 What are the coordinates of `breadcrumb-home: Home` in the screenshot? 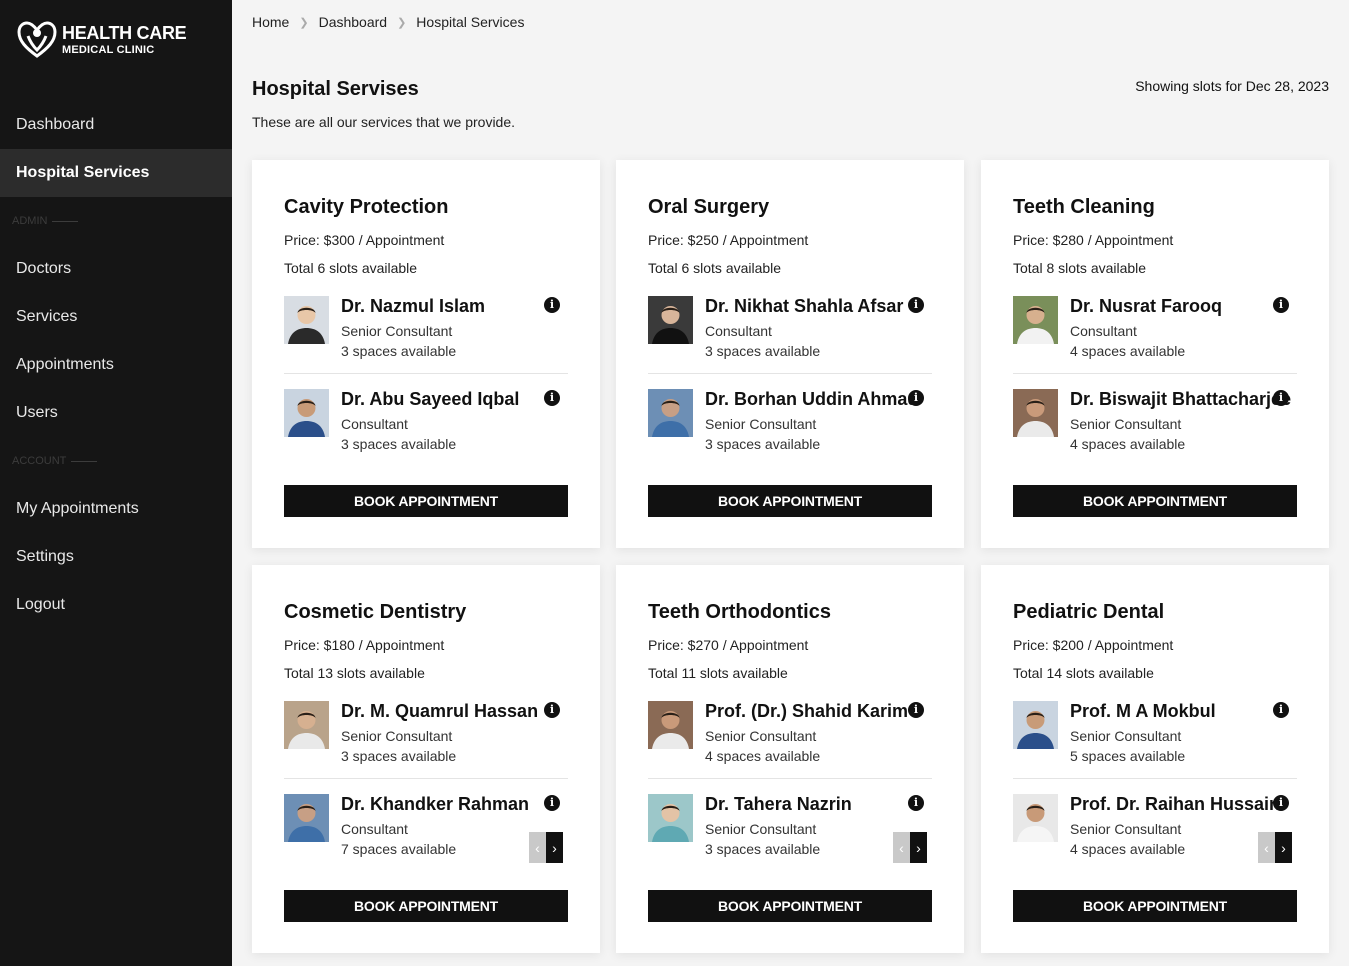 It's located at (270, 22).